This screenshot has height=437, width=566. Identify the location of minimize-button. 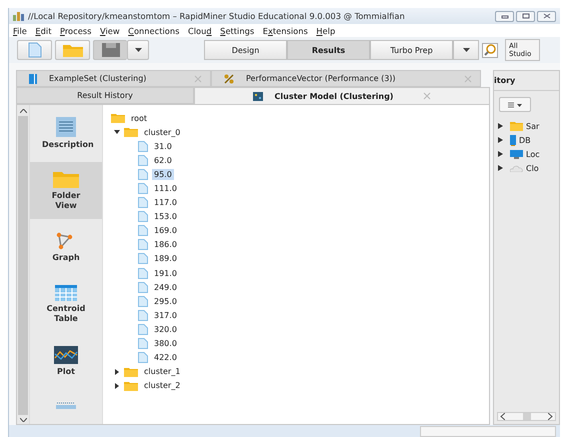
(504, 16).